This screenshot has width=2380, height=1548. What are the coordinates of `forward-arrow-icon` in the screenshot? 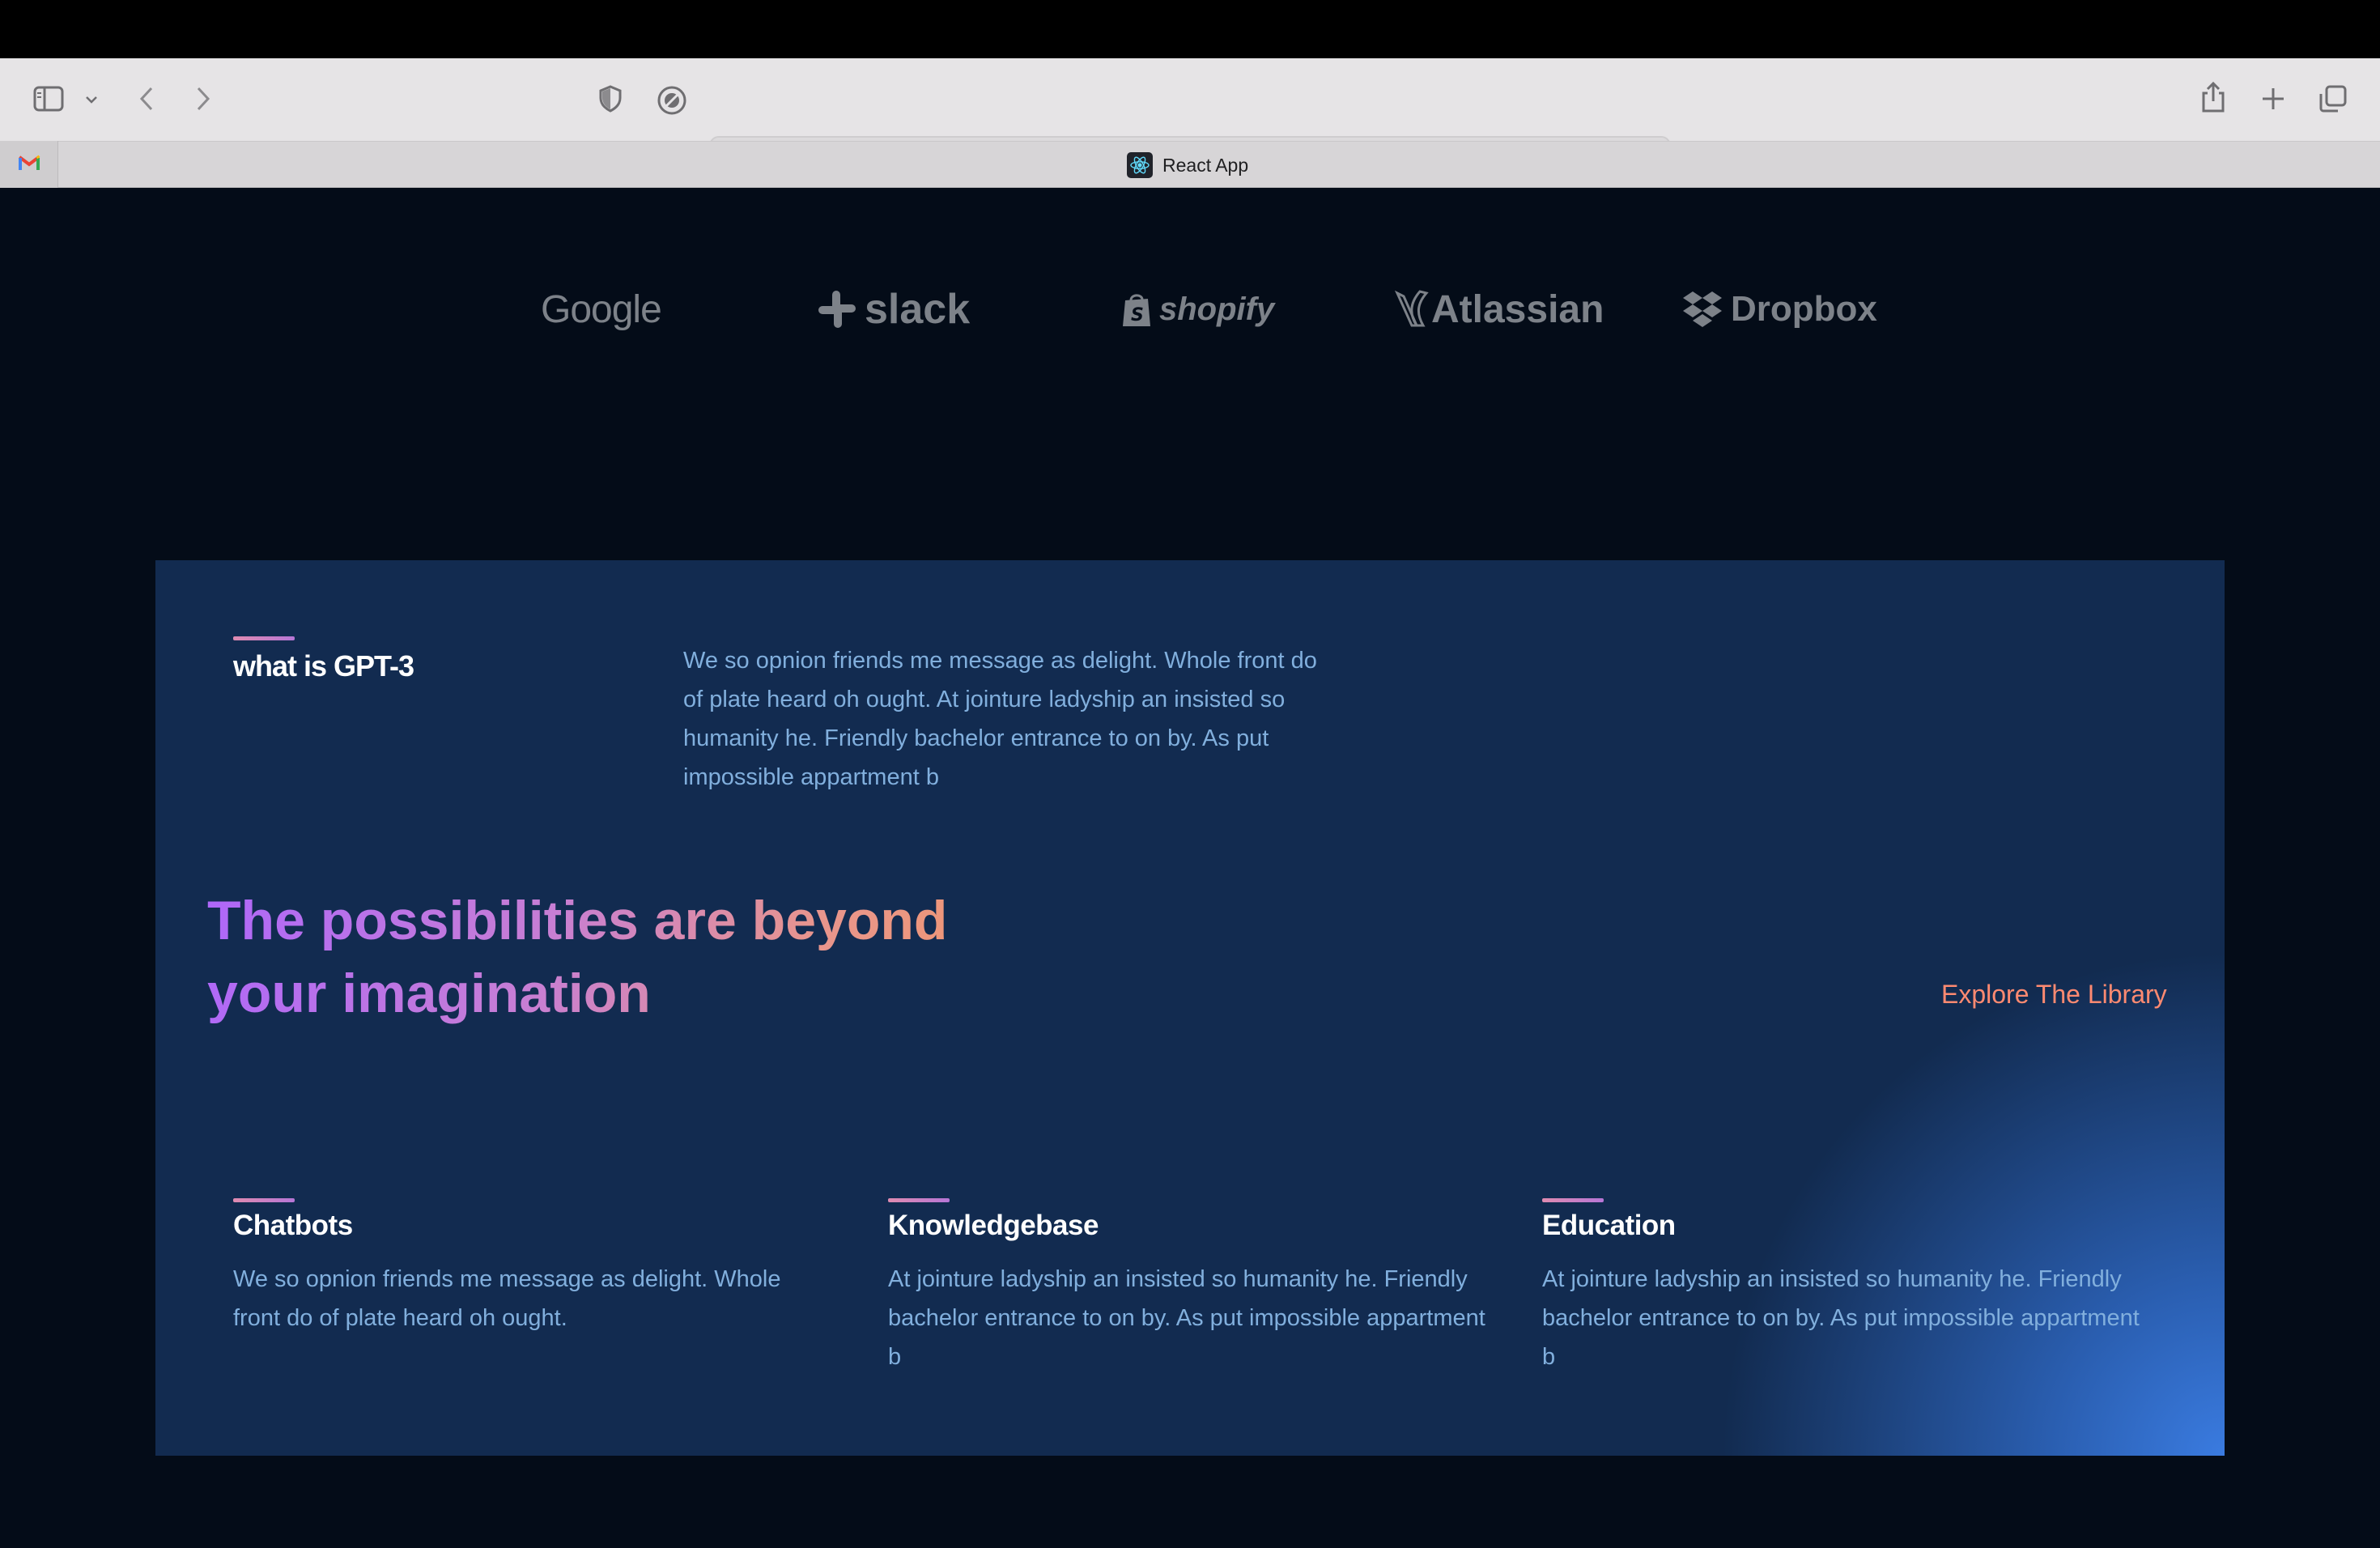 It's located at (203, 99).